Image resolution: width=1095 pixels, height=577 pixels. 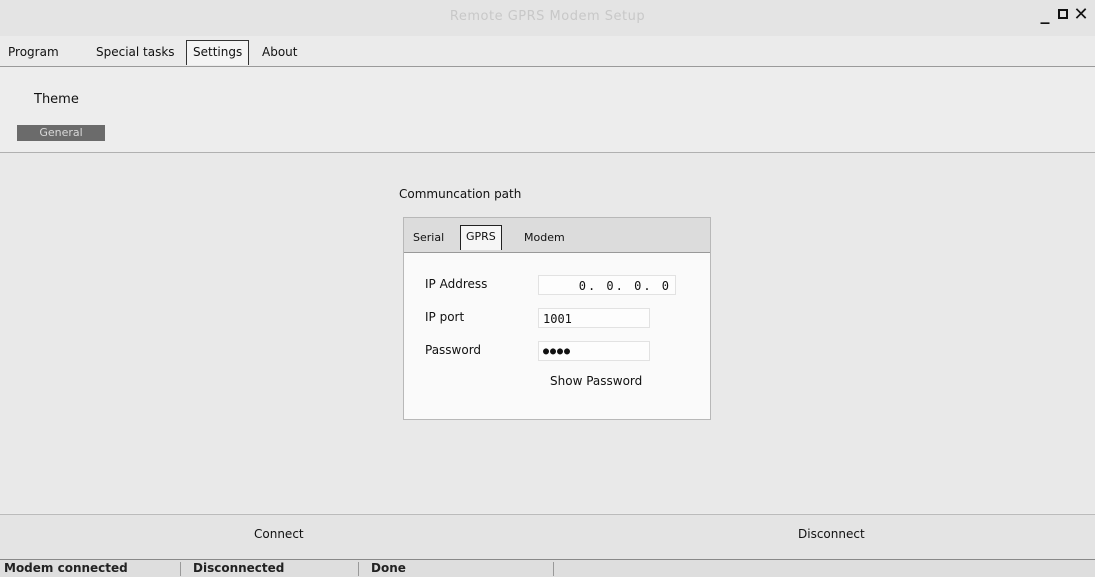 What do you see at coordinates (135, 52) in the screenshot?
I see `tab-special-tasks: Special tasks` at bounding box center [135, 52].